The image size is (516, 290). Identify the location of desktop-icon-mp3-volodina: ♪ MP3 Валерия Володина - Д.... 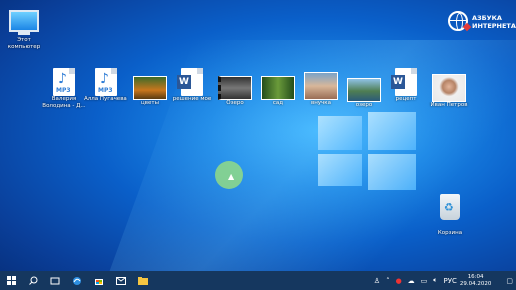
(64, 89).